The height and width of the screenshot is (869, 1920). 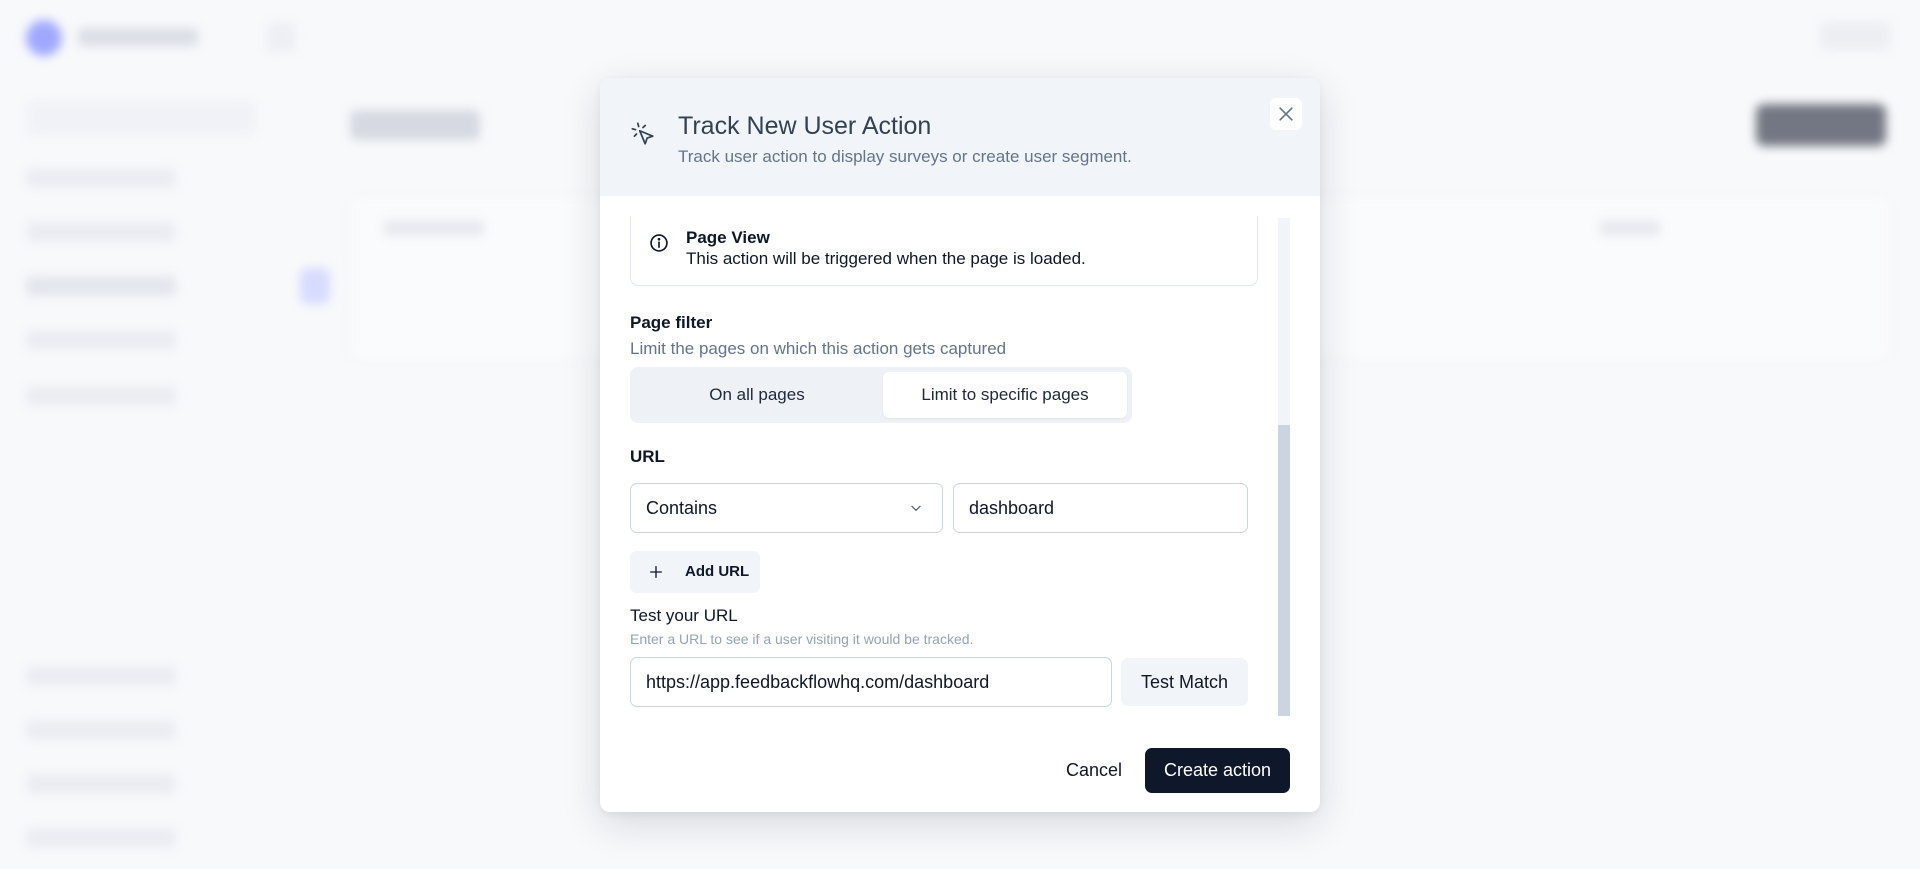 I want to click on cursor-click-icon, so click(x=642, y=133).